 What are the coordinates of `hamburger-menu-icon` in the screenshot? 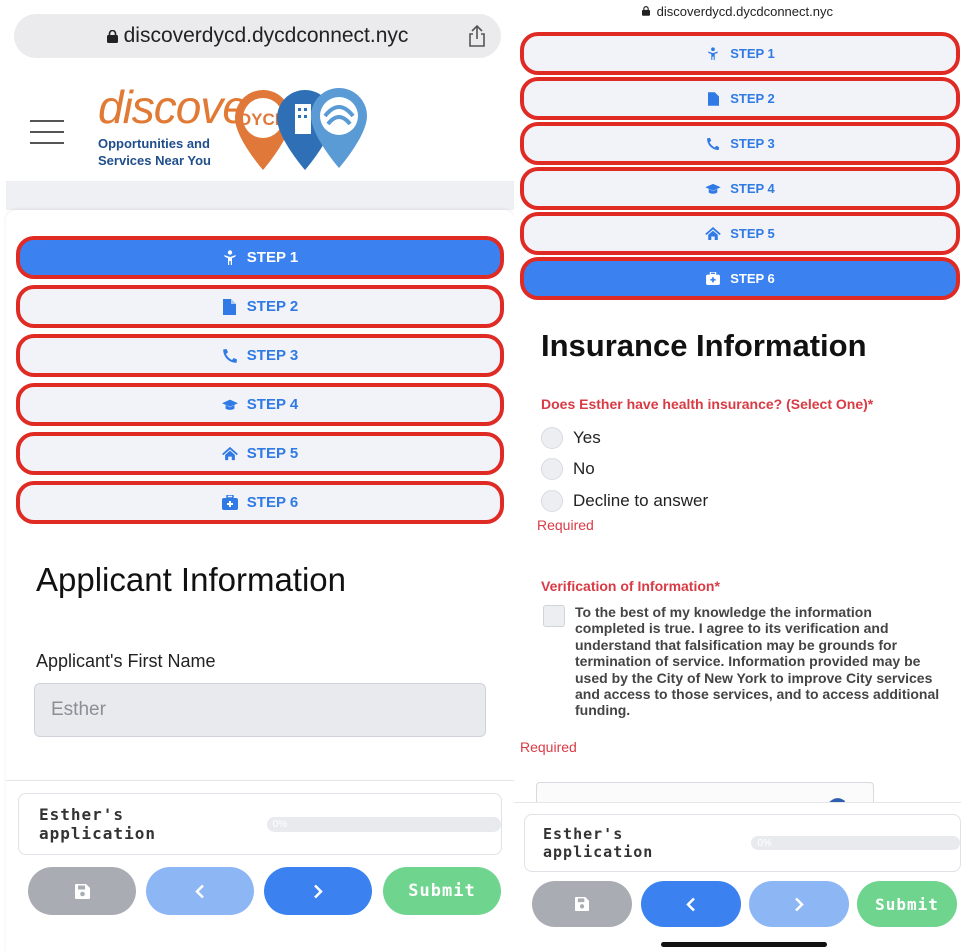 It's located at (47, 133).